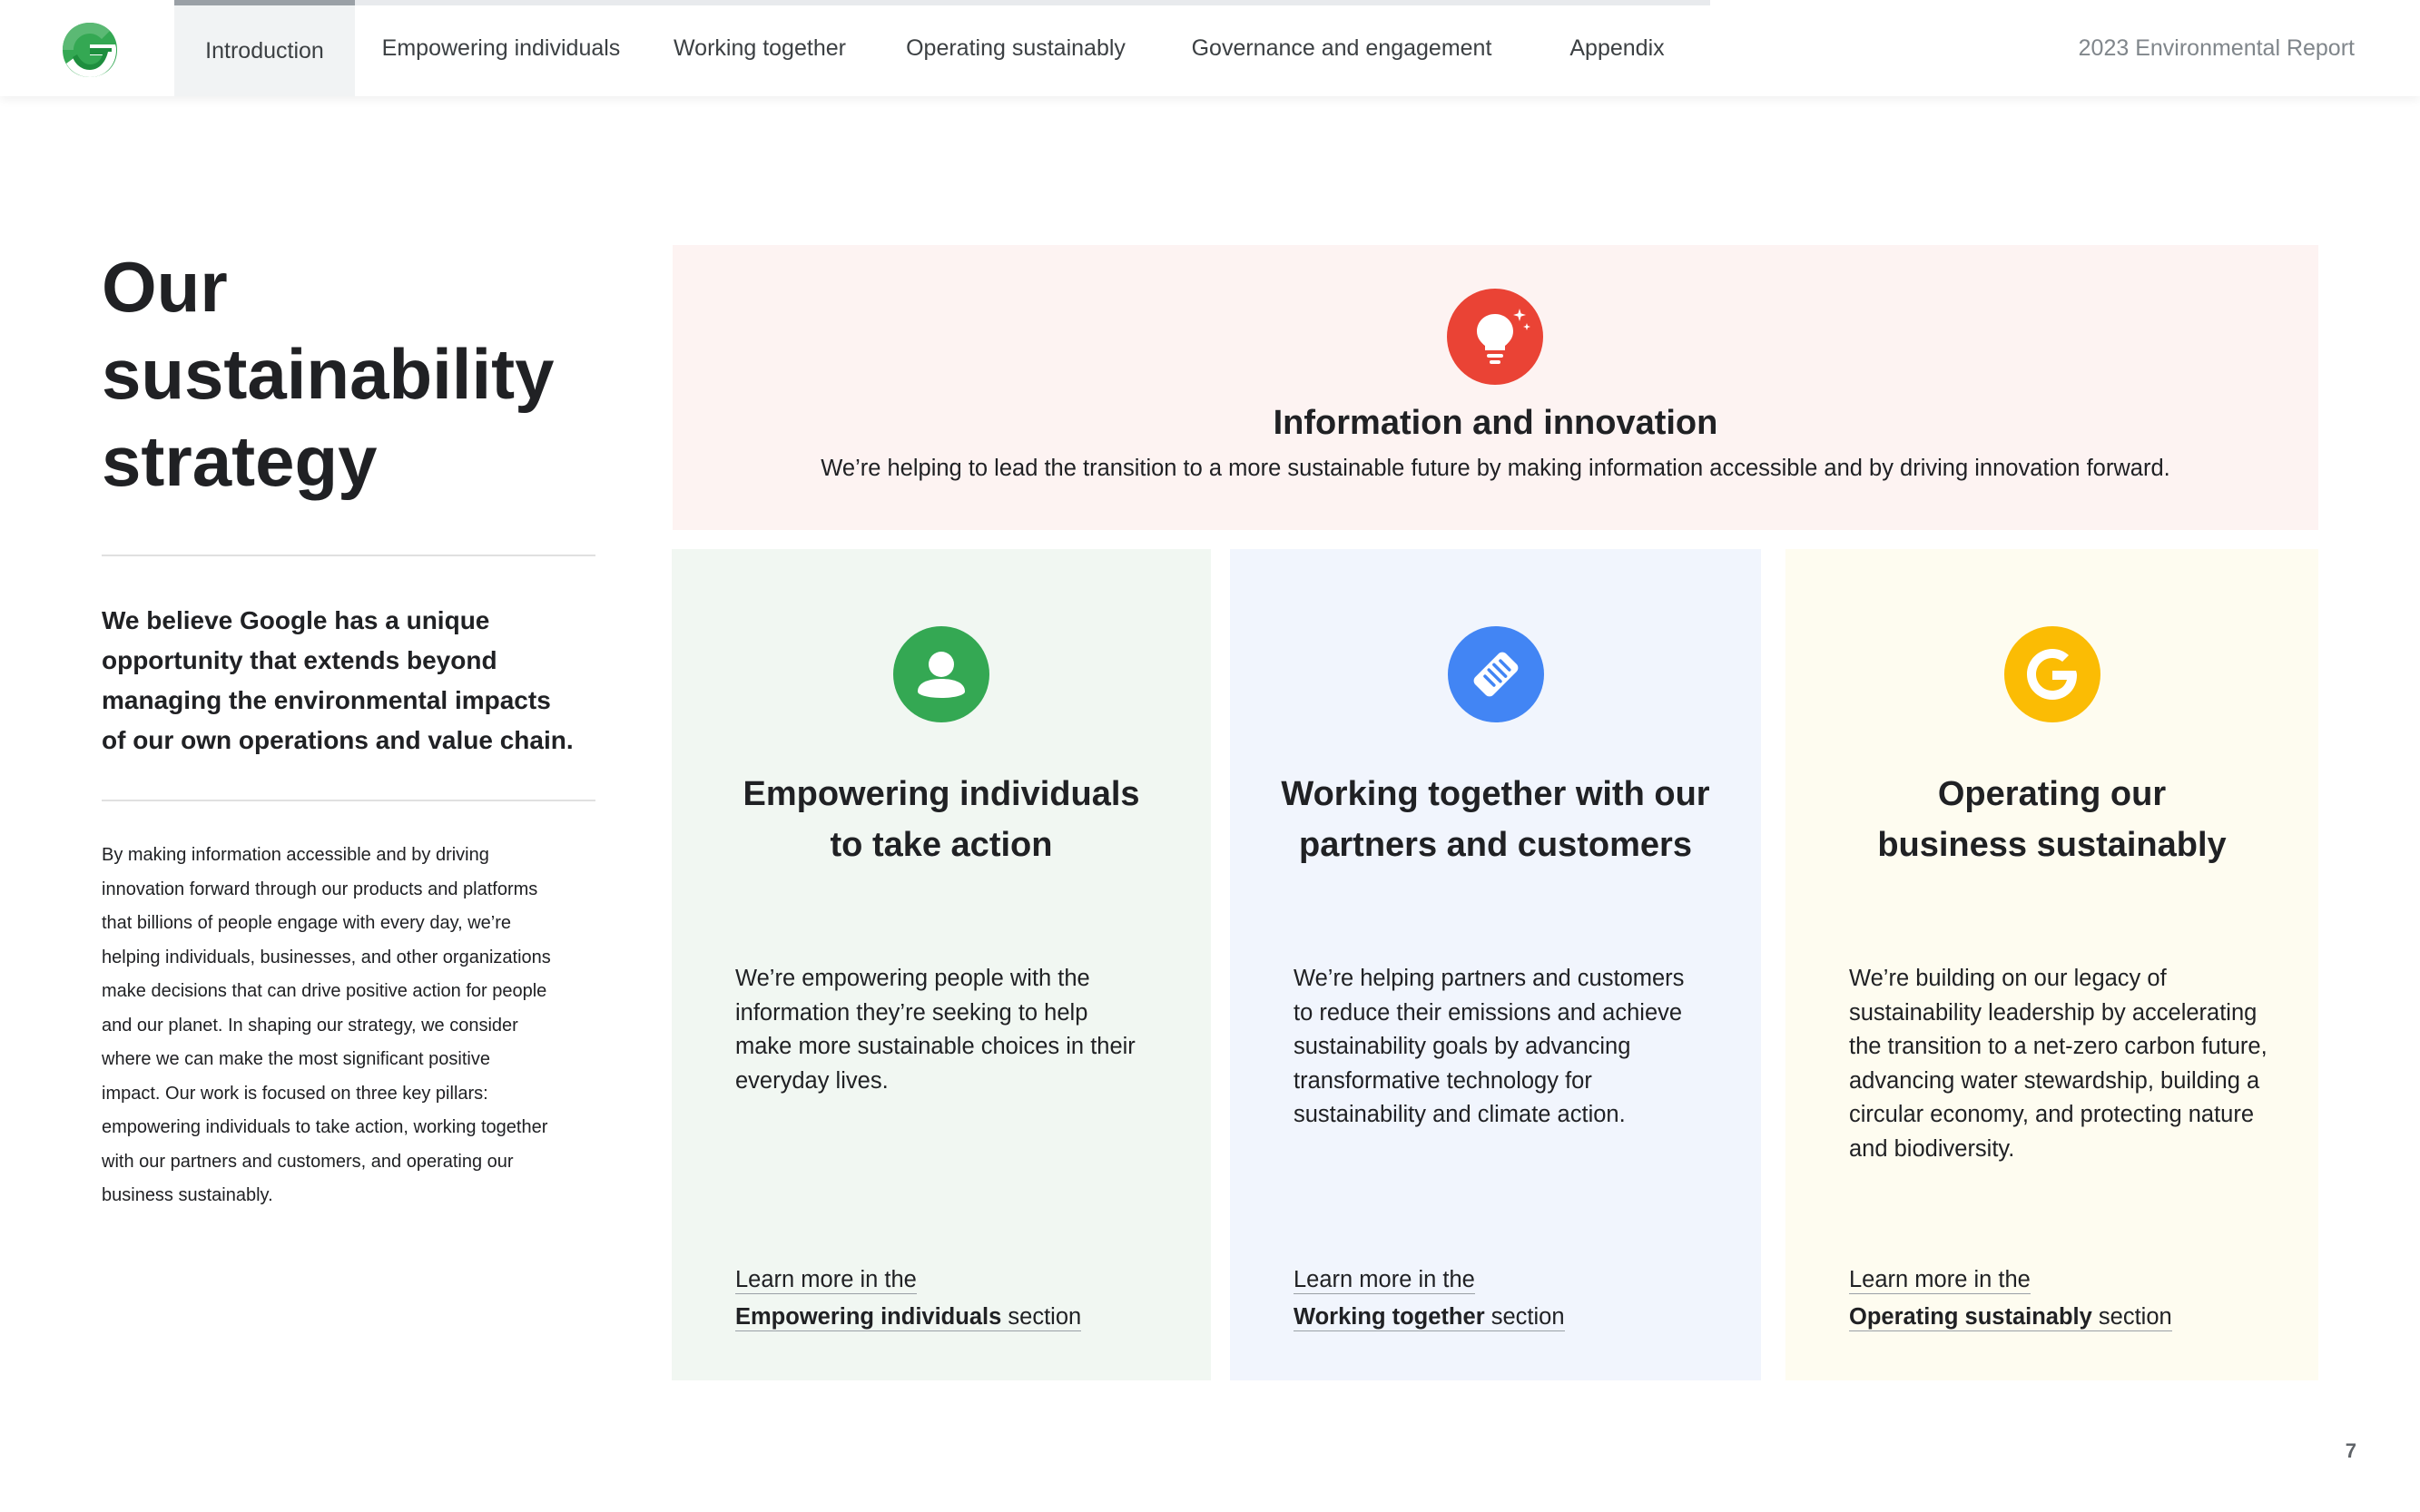  I want to click on tab-working-together: Working together, so click(759, 48).